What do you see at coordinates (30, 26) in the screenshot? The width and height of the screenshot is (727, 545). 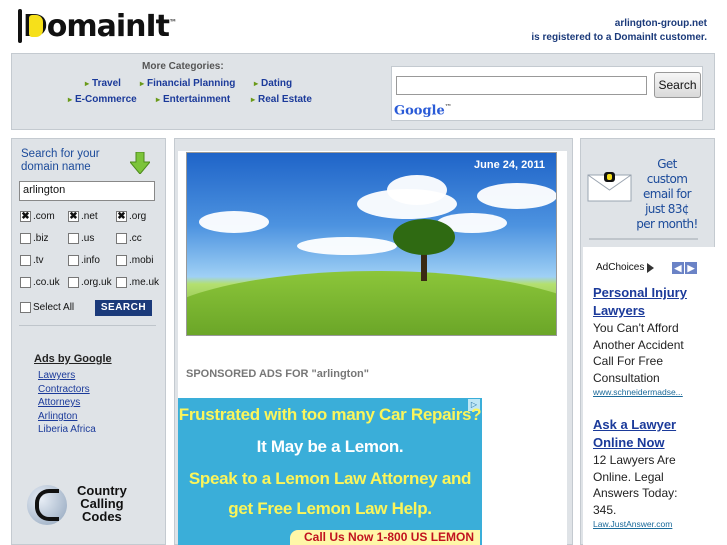 I see `logo-mark-icon` at bounding box center [30, 26].